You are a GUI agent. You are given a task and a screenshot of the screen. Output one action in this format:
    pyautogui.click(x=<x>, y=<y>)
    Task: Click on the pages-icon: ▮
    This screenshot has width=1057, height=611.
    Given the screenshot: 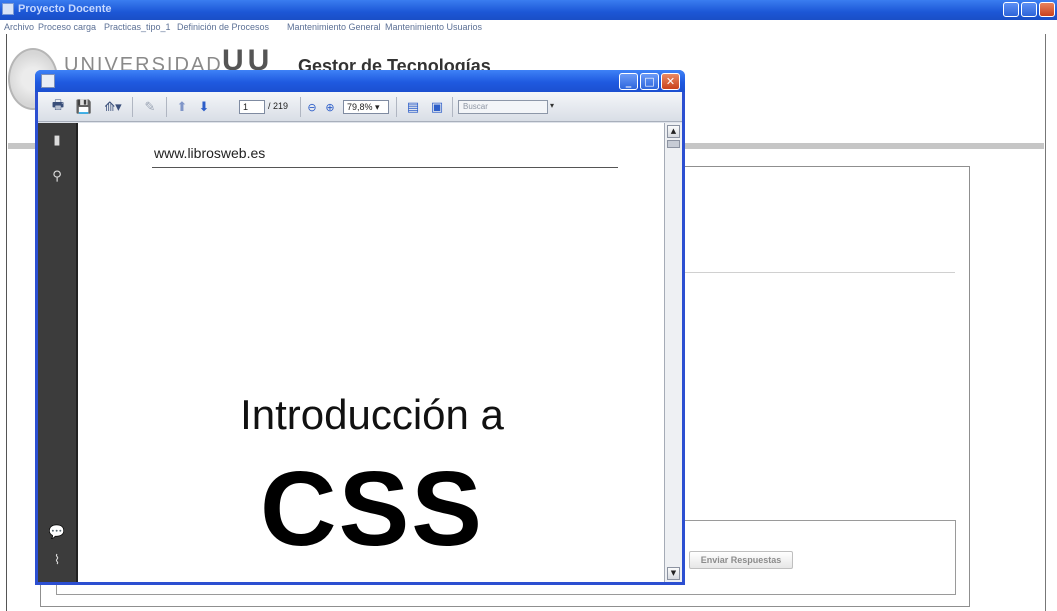 What is the action you would take?
    pyautogui.click(x=57, y=141)
    